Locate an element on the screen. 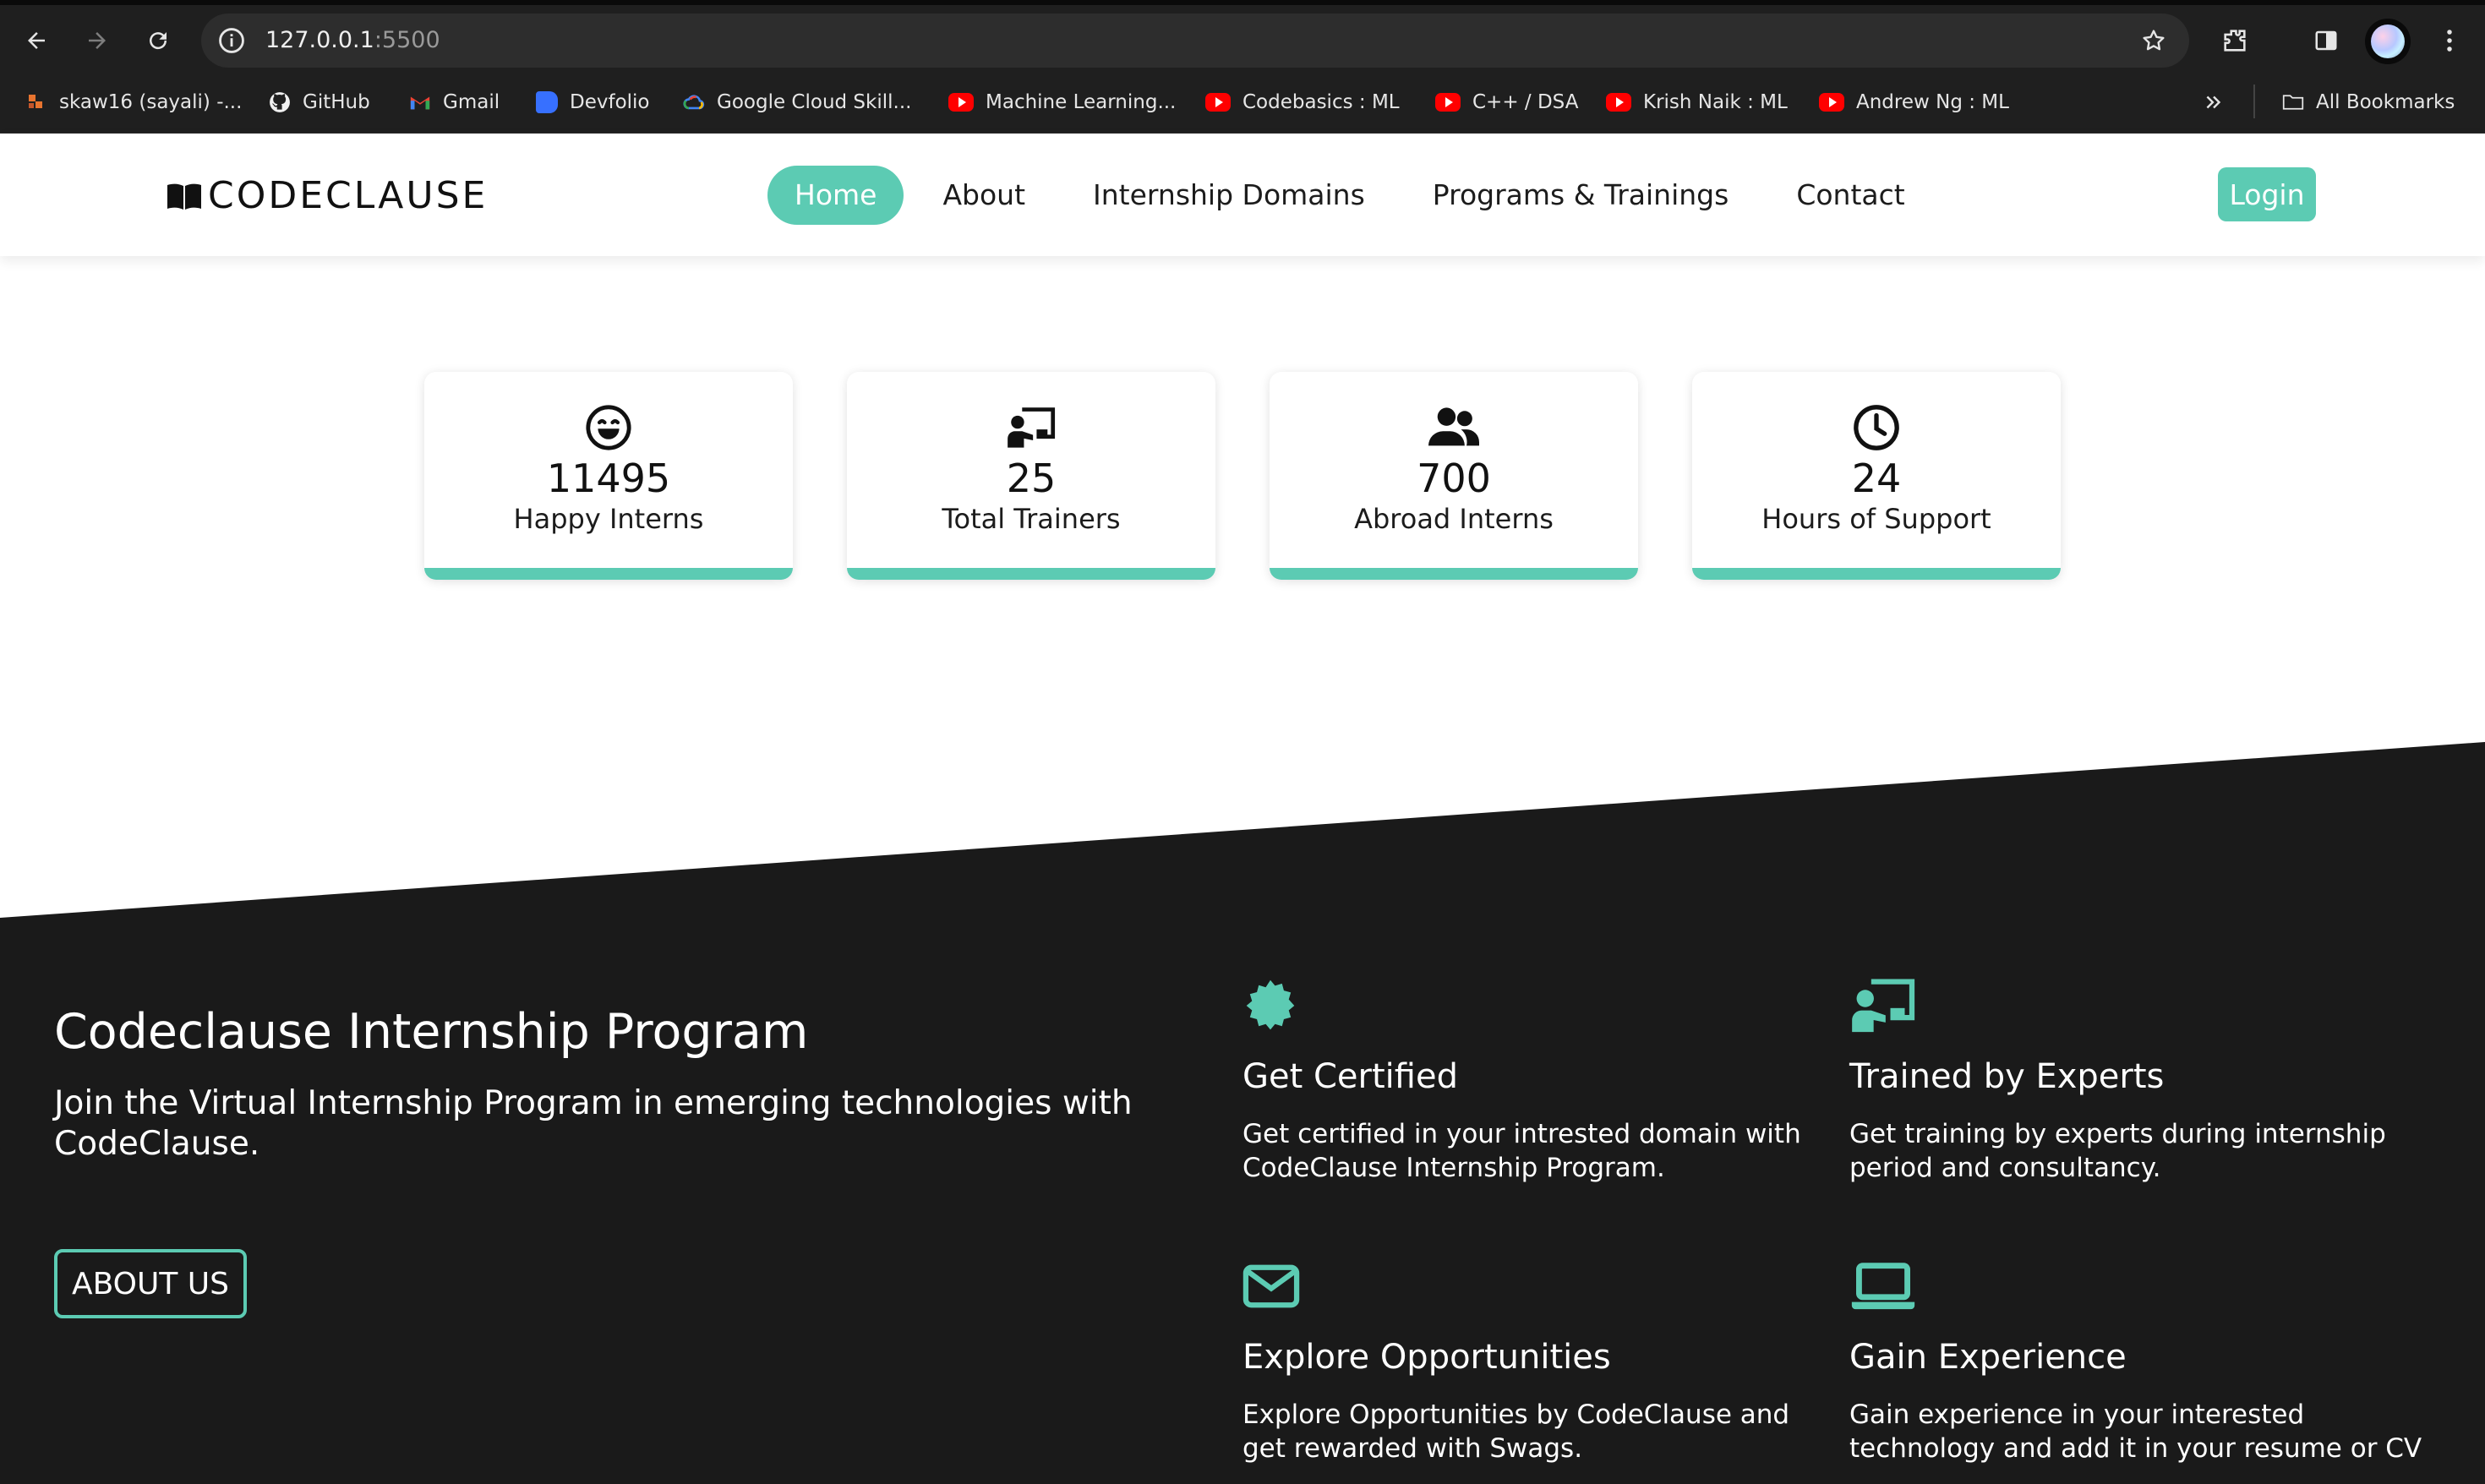  stat-card: 25 Total Trainers is located at coordinates (1031, 476).